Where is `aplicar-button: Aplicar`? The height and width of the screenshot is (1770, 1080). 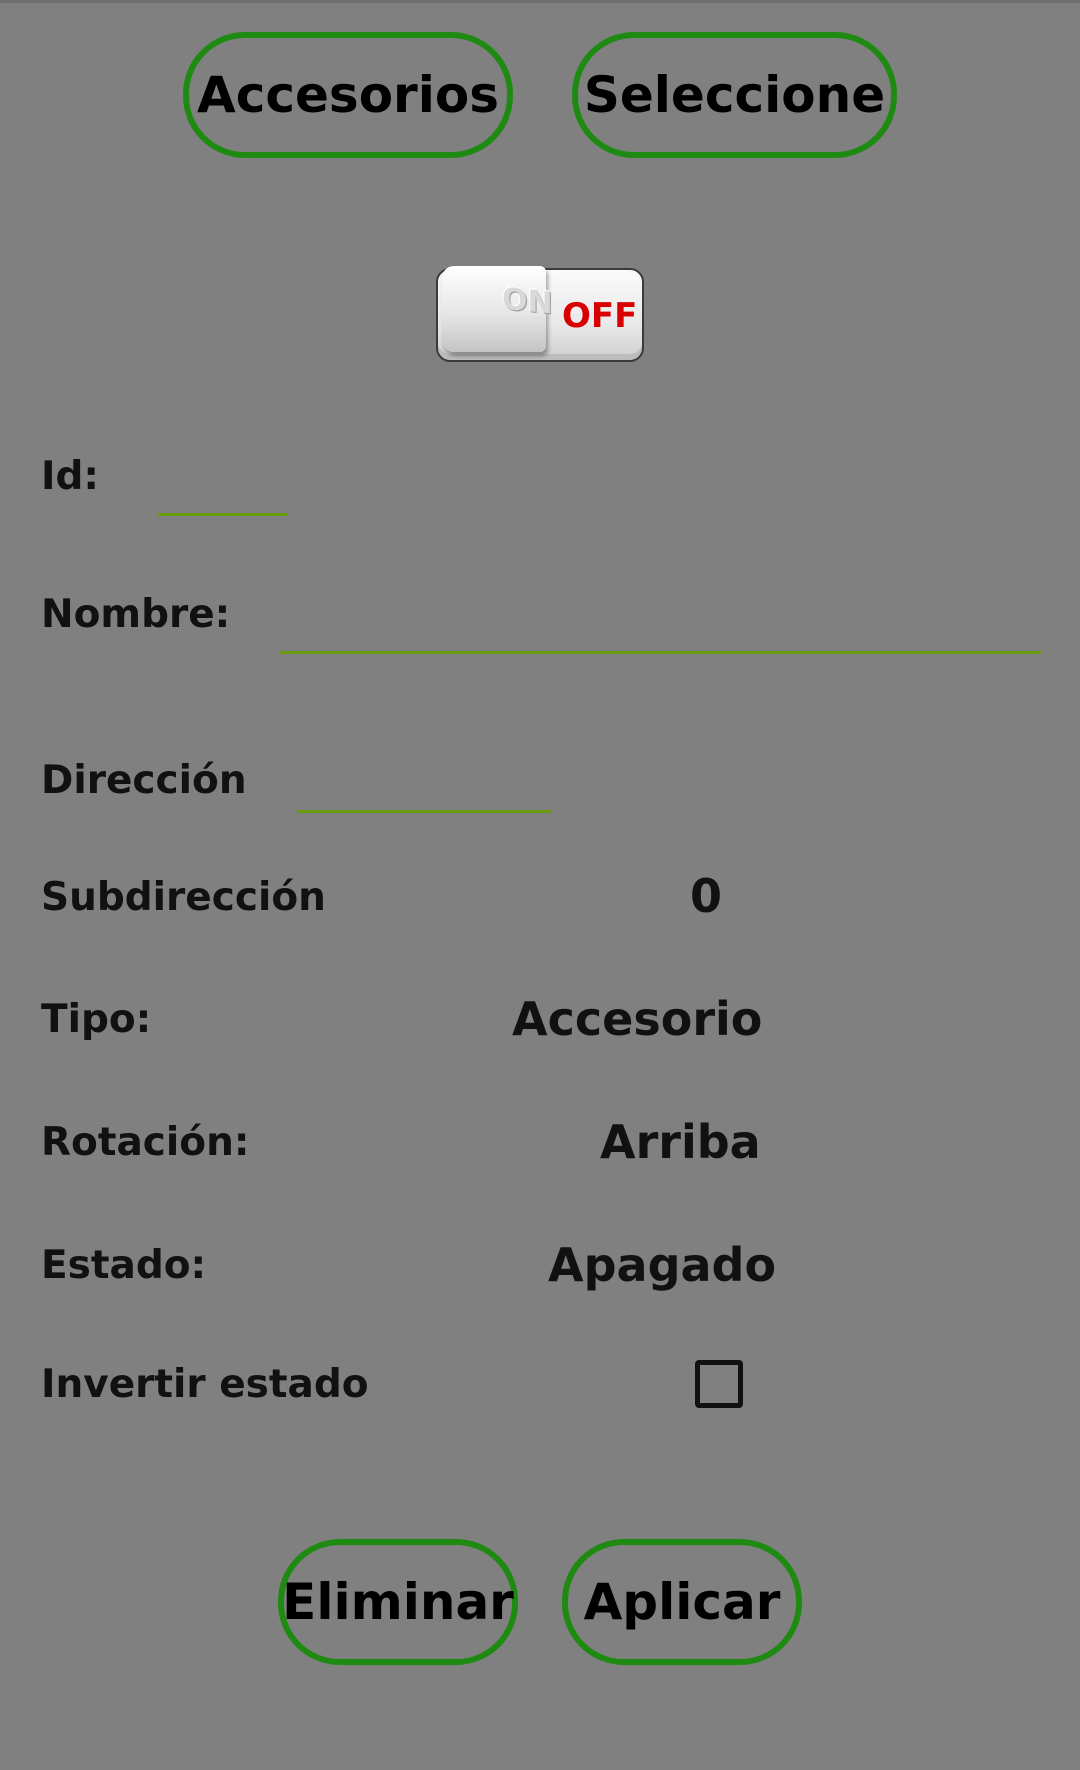
aplicar-button: Aplicar is located at coordinates (682, 1602).